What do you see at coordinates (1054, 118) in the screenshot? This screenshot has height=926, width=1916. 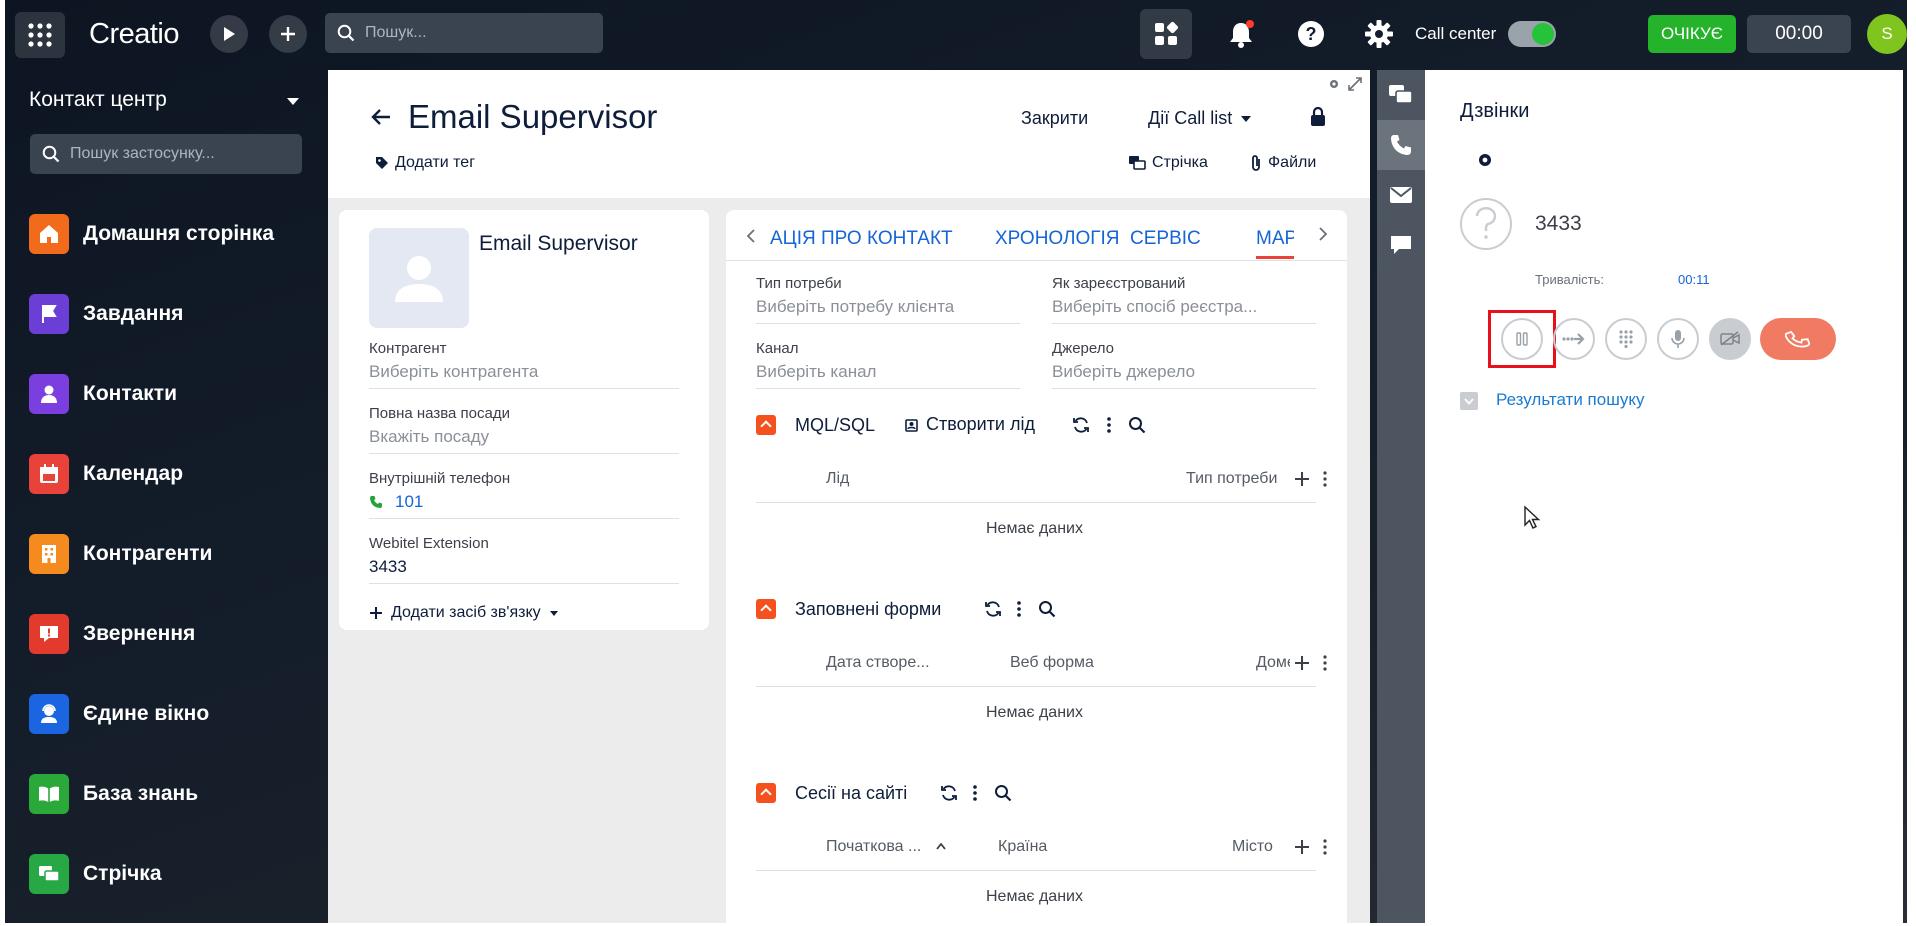 I see `close-button: Закрити` at bounding box center [1054, 118].